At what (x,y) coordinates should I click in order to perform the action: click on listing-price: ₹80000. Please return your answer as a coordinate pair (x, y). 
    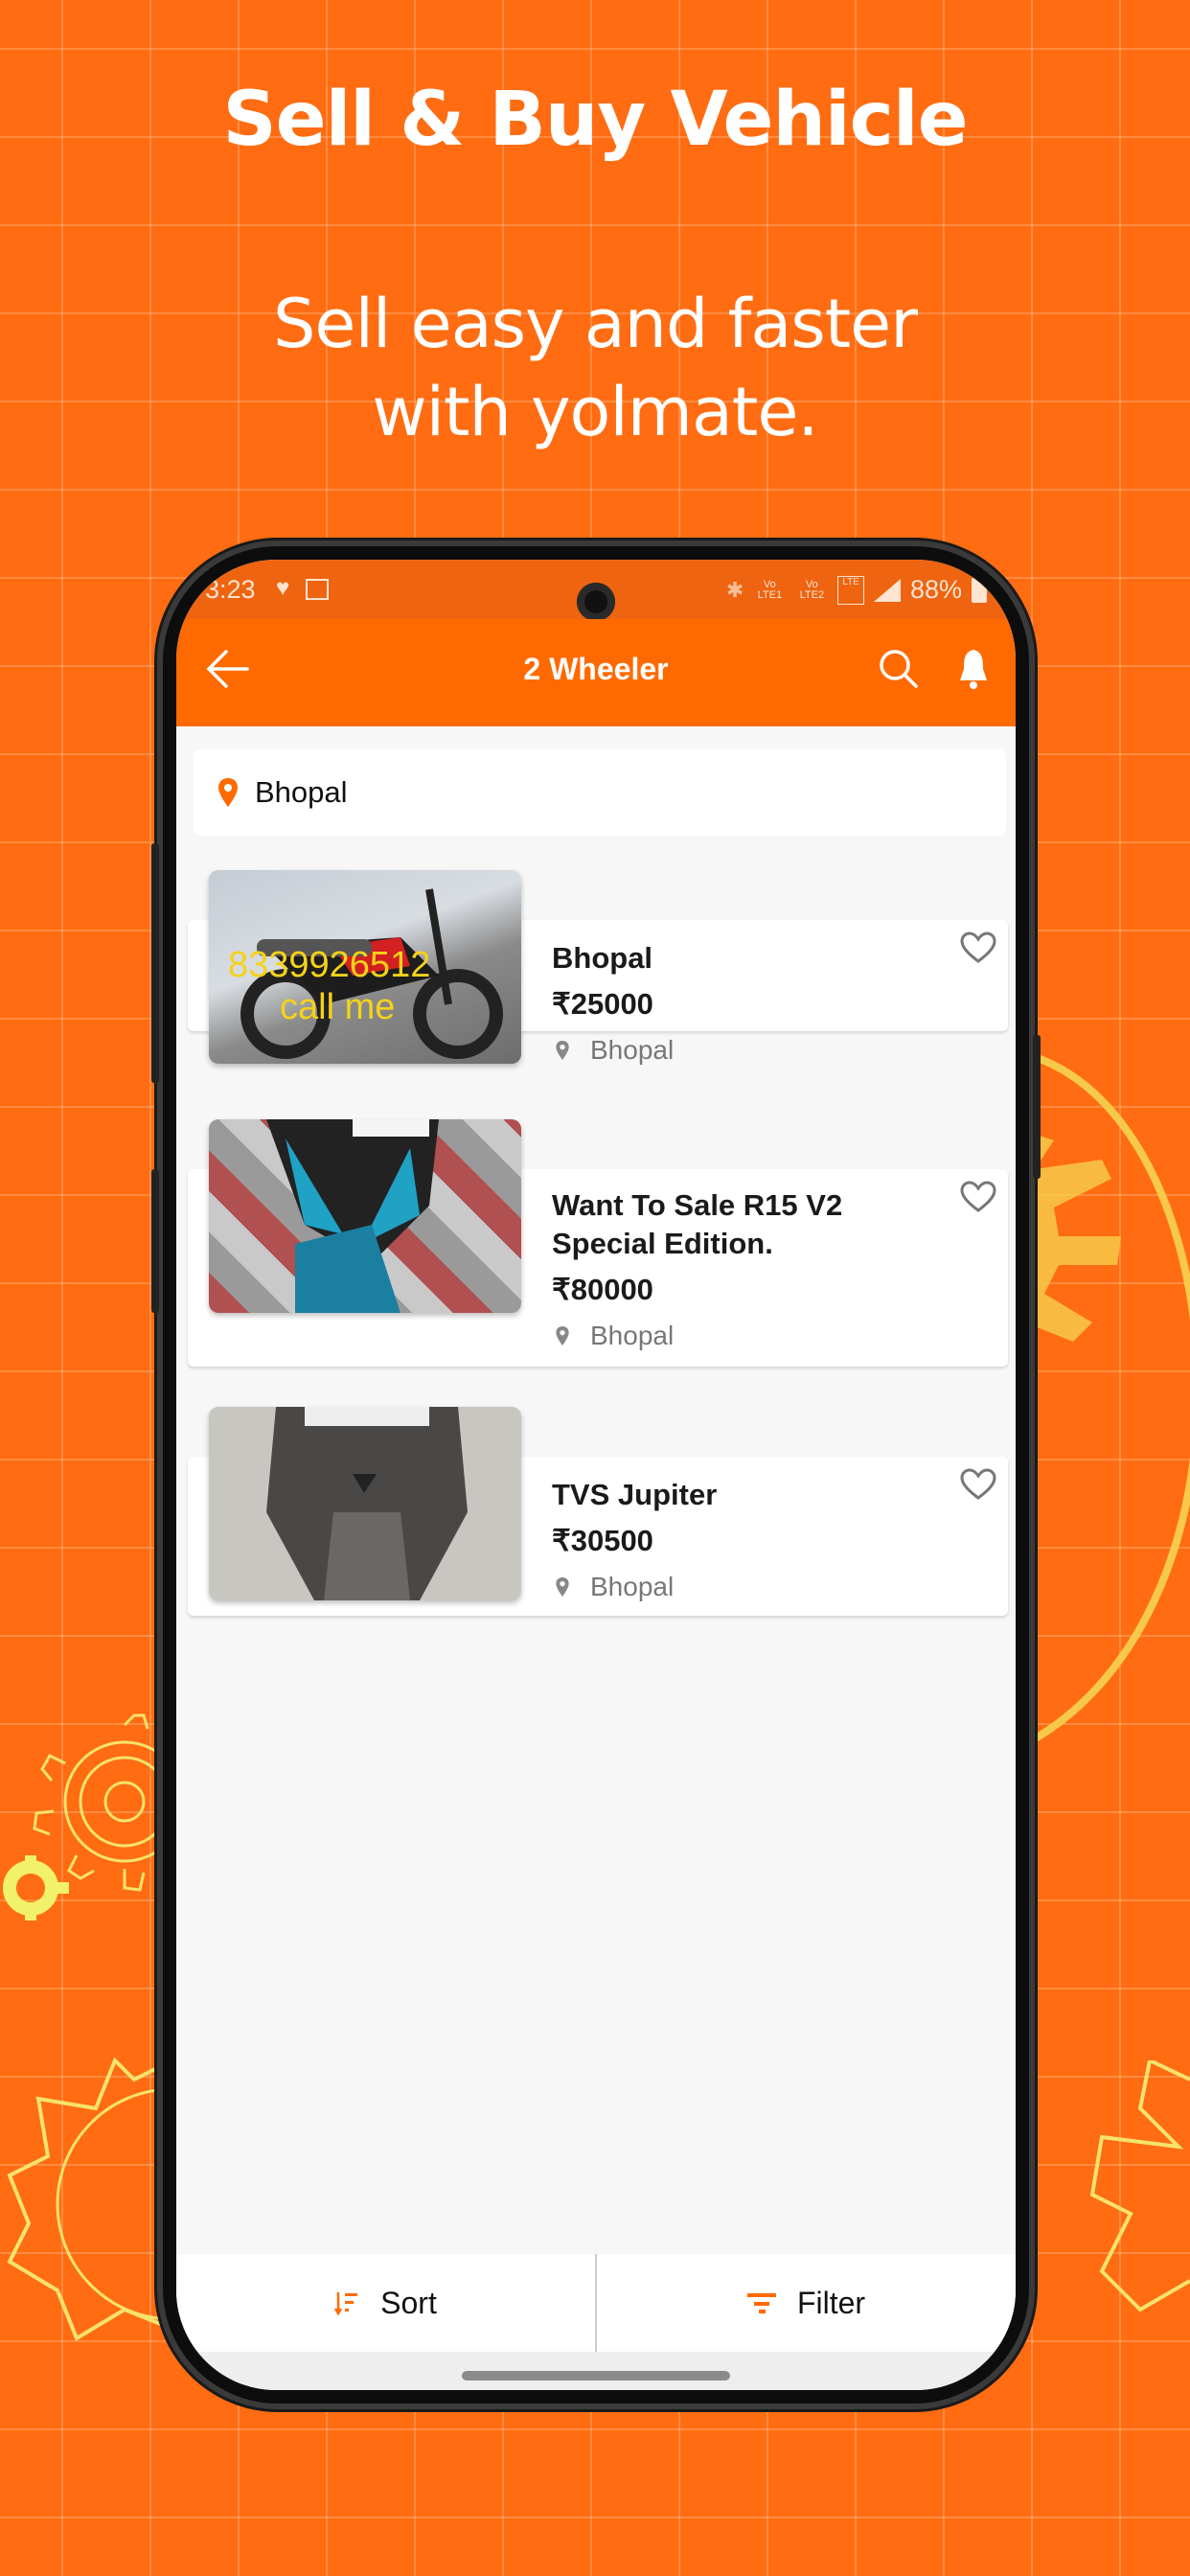
    Looking at the image, I should click on (603, 1289).